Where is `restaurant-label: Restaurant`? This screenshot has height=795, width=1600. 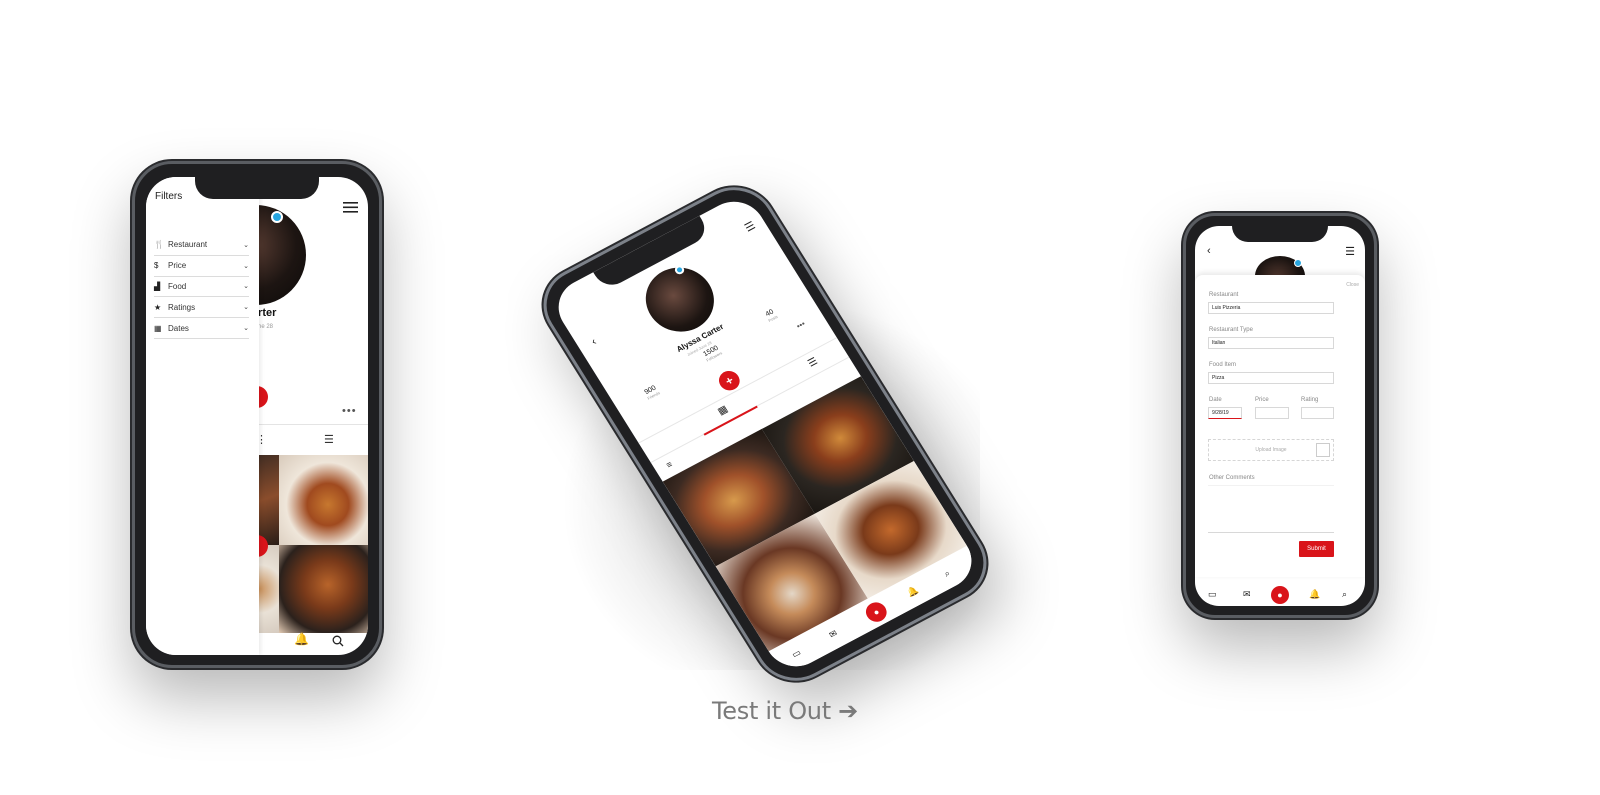
restaurant-label: Restaurant is located at coordinates (1224, 295).